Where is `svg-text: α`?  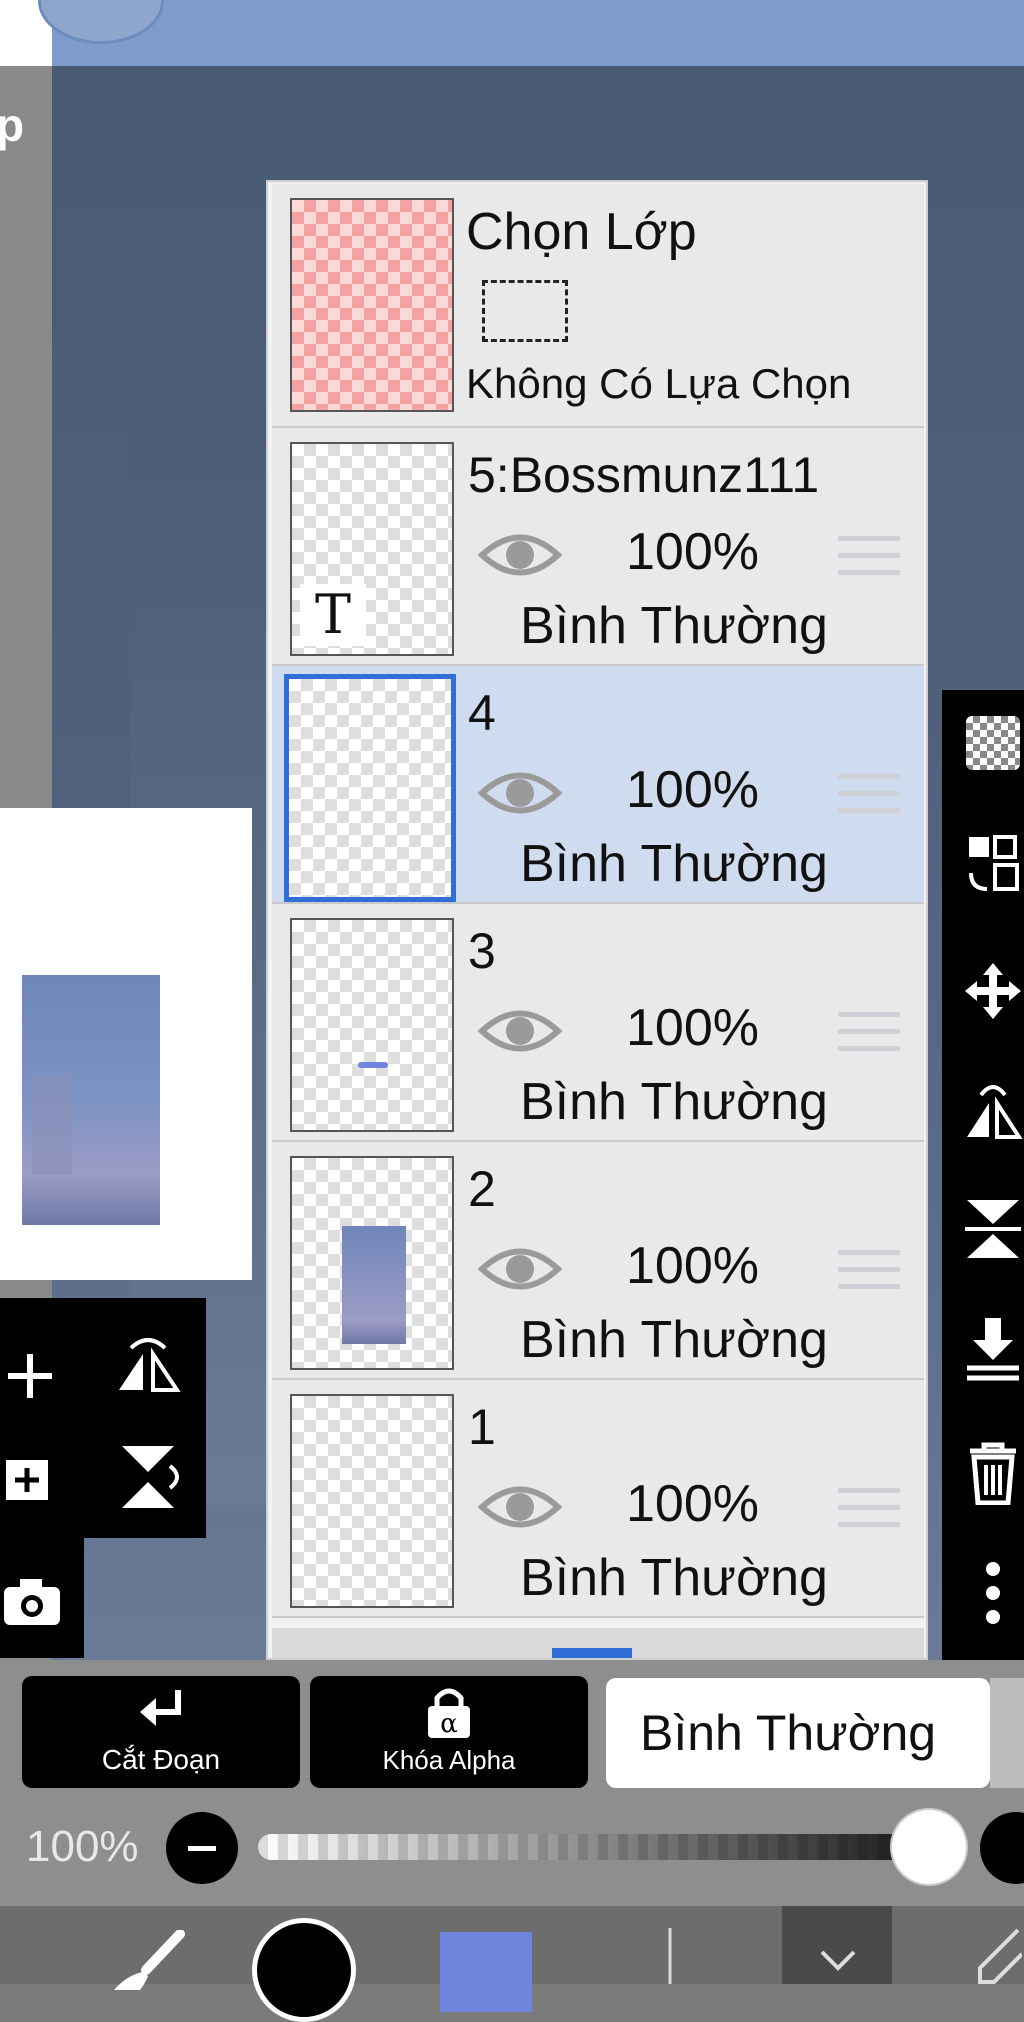 svg-text: α is located at coordinates (449, 1724).